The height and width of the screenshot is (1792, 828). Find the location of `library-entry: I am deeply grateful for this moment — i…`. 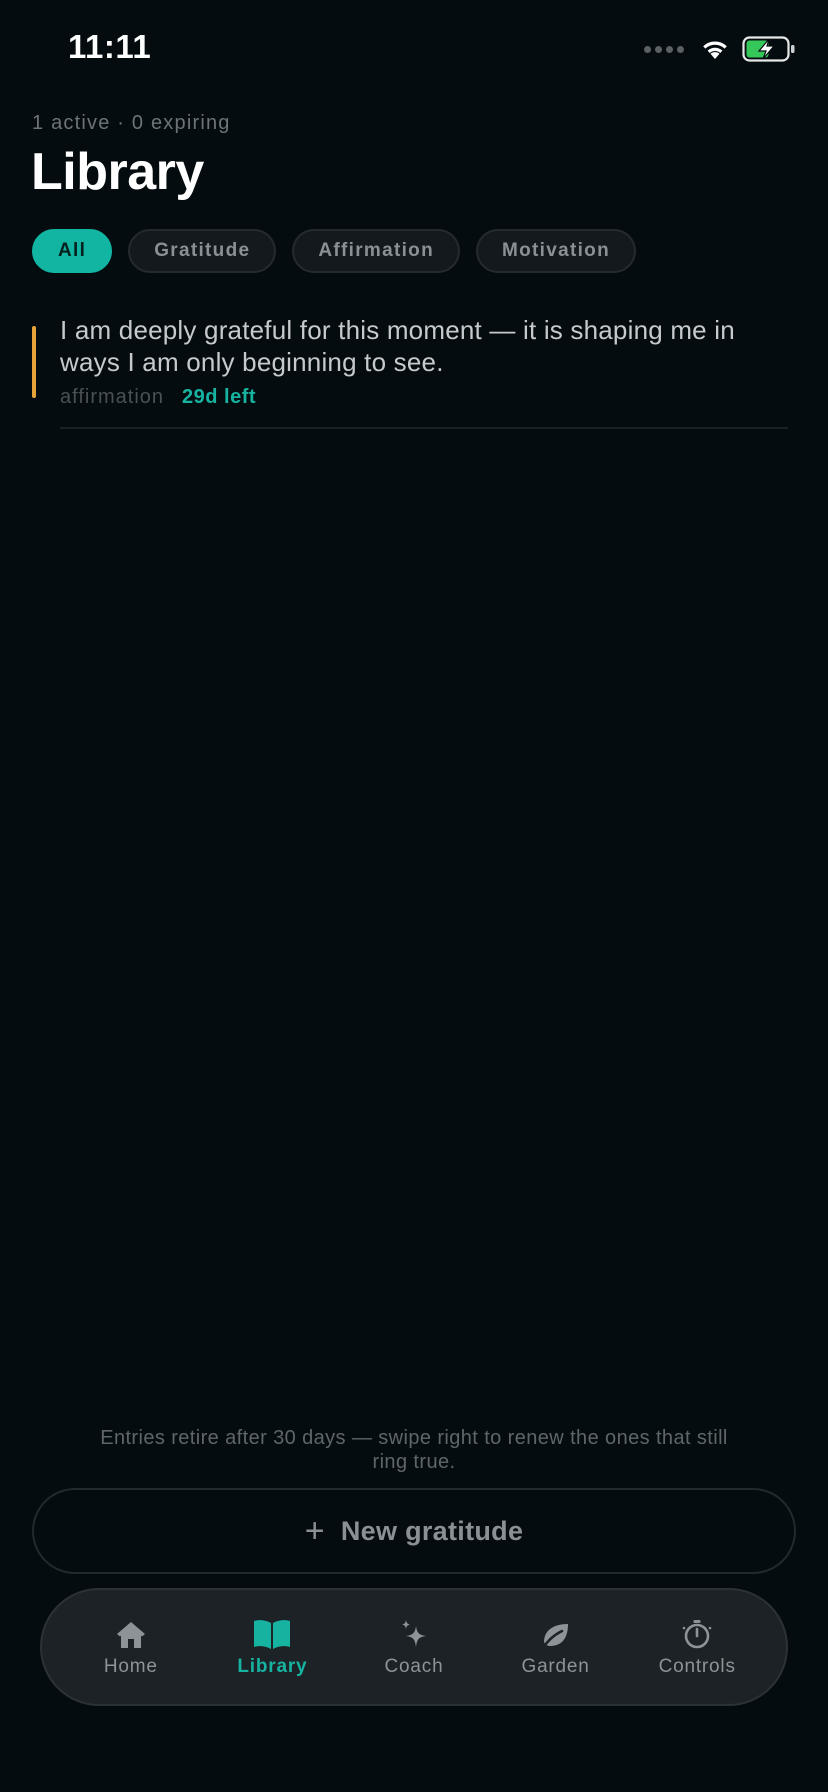

library-entry: I am deeply grateful for this moment — i… is located at coordinates (410, 371).